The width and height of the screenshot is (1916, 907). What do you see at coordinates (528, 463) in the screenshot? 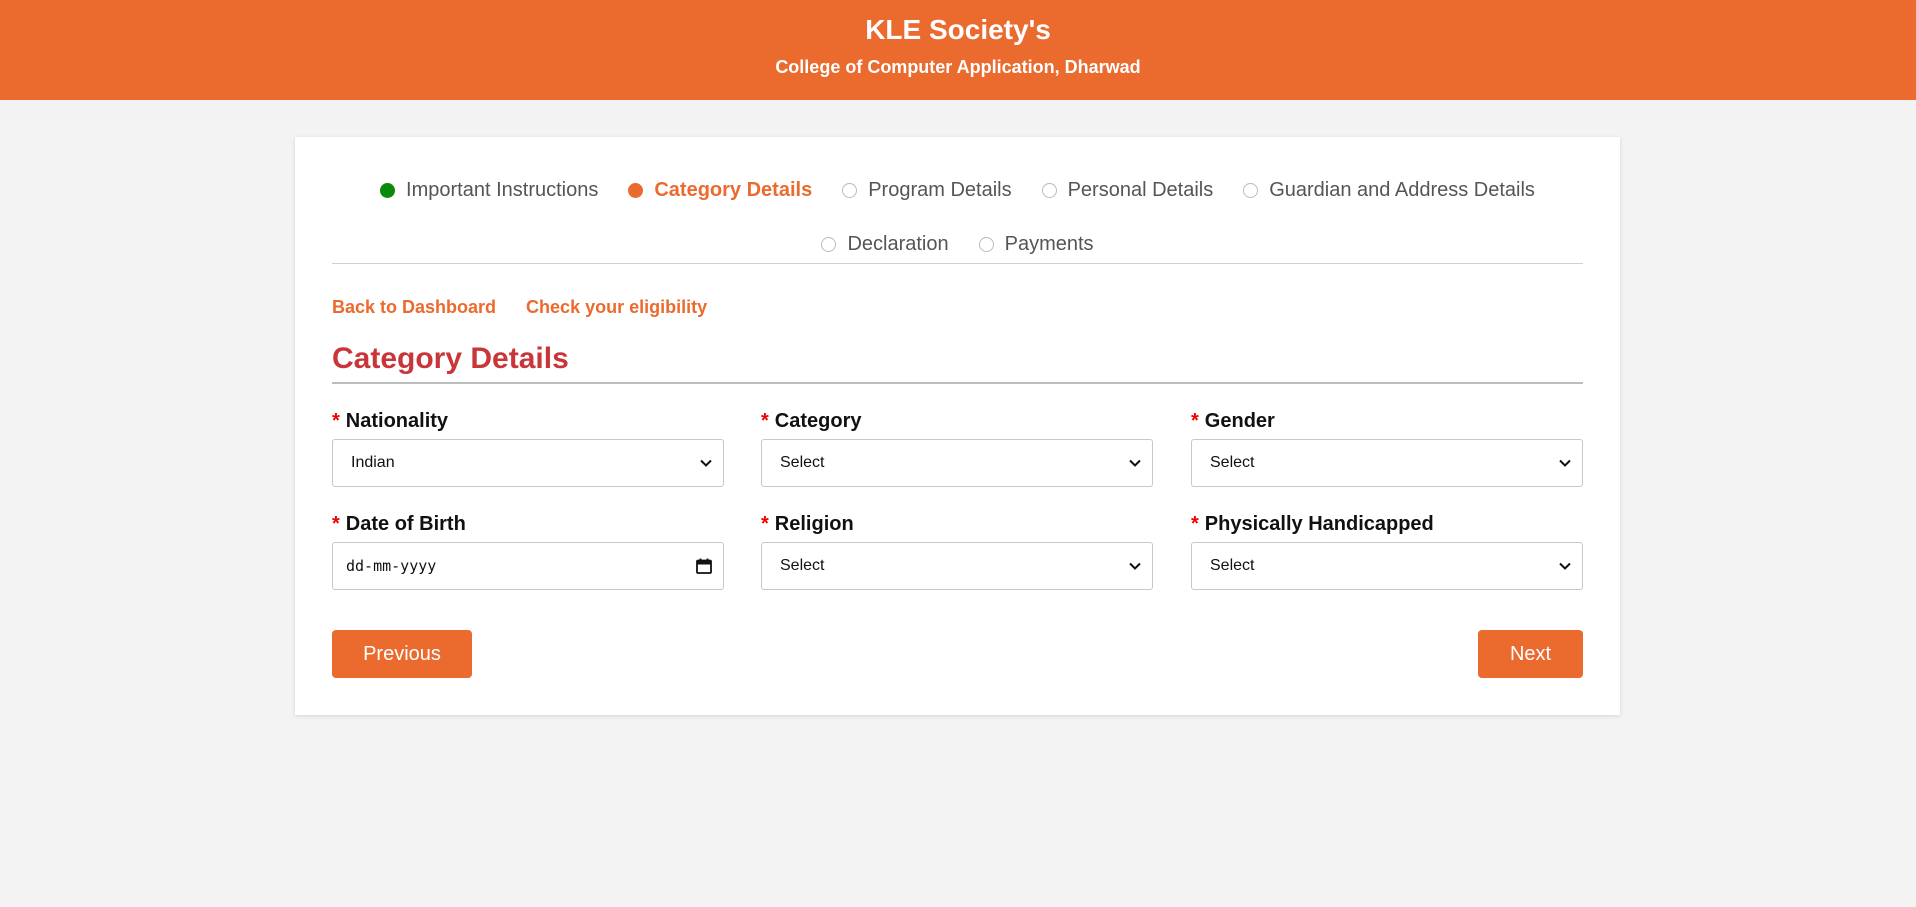
I see `nationality-select: Indian` at bounding box center [528, 463].